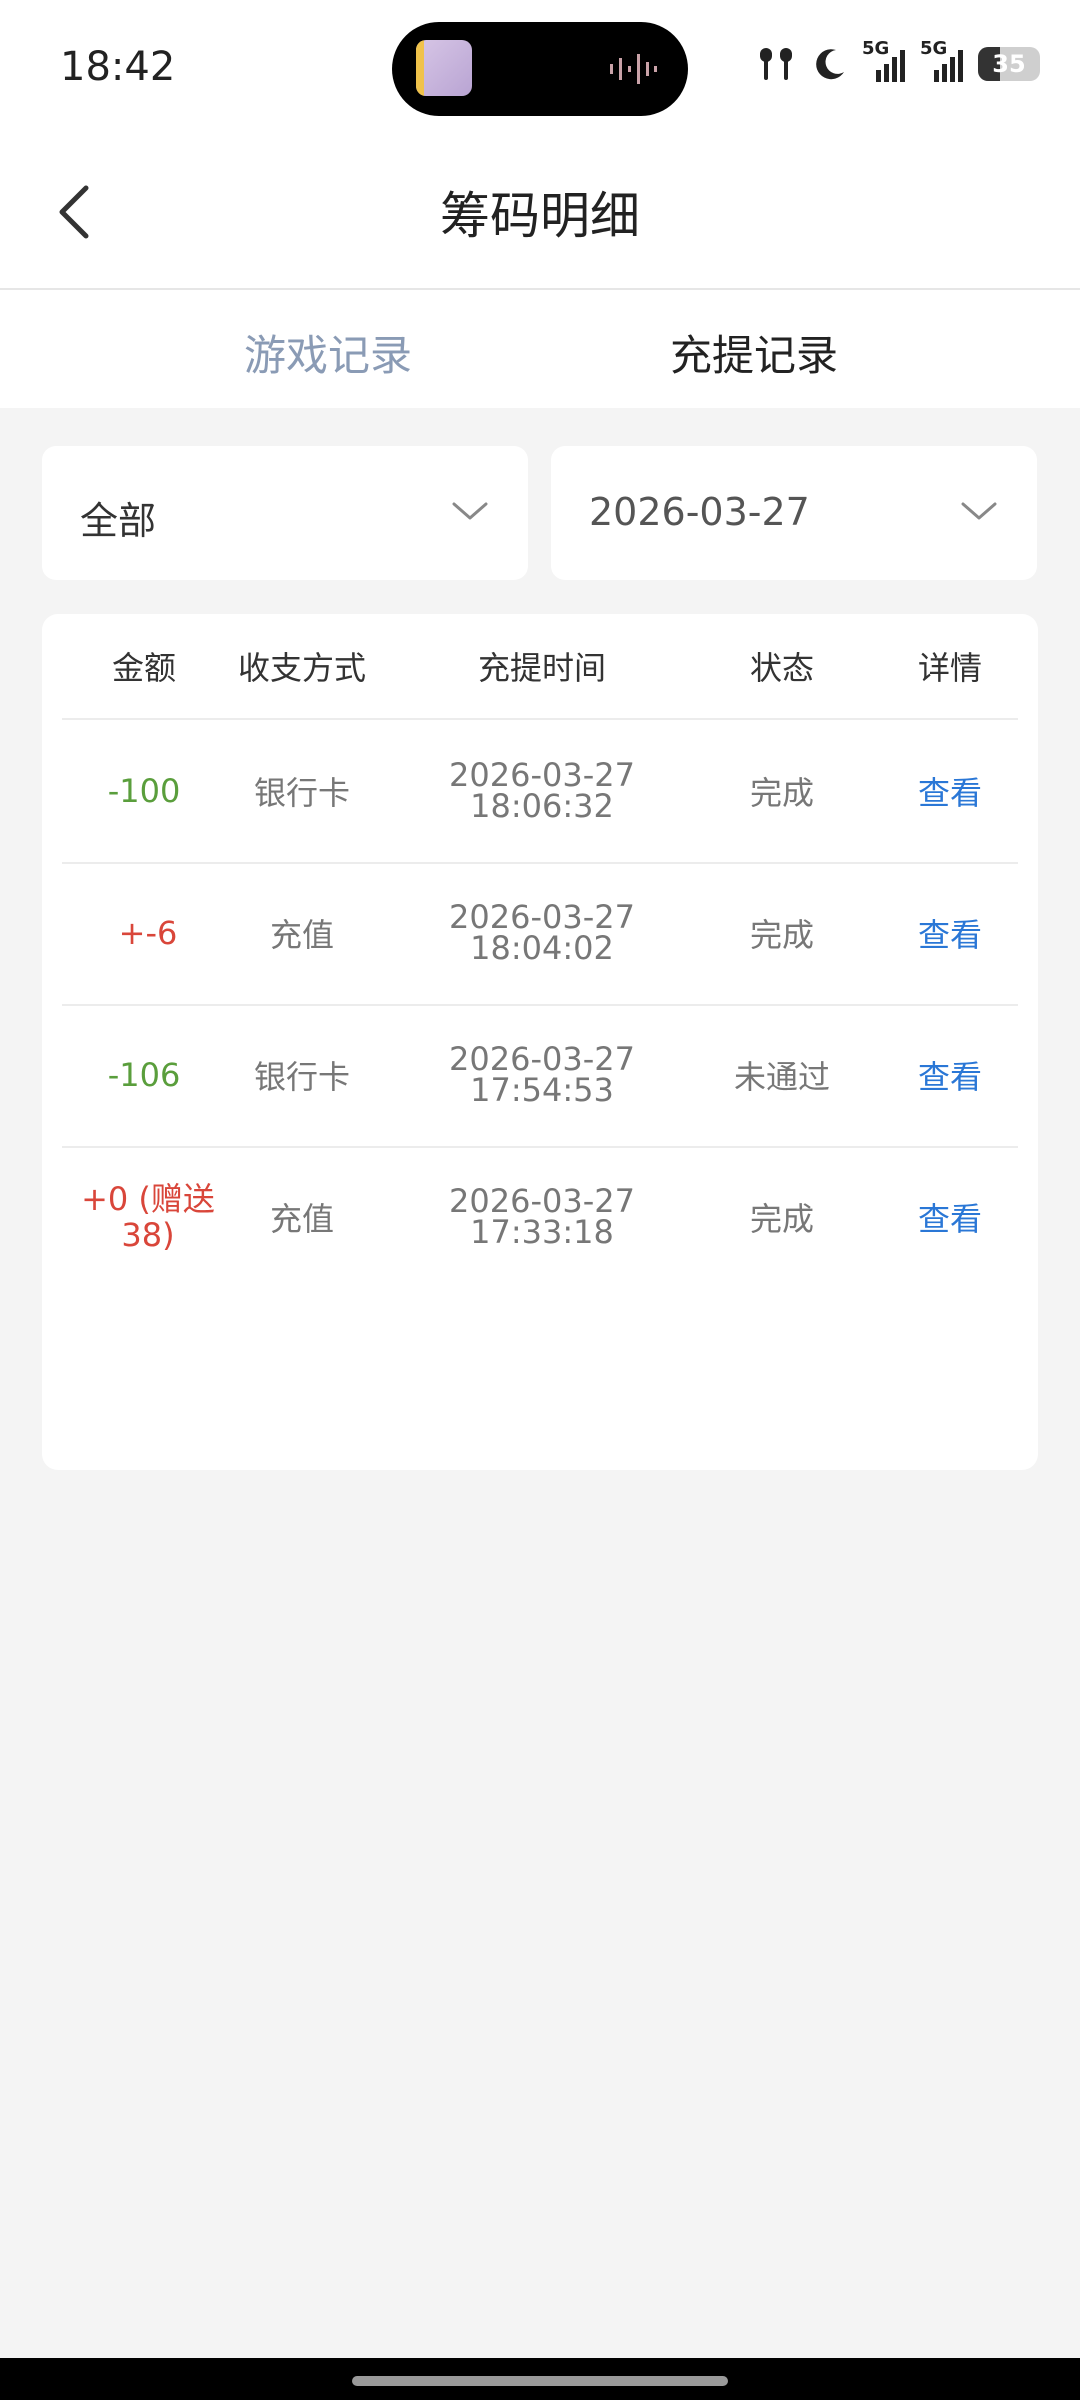  I want to click on date-filter-value: 2026-03-27, so click(699, 512).